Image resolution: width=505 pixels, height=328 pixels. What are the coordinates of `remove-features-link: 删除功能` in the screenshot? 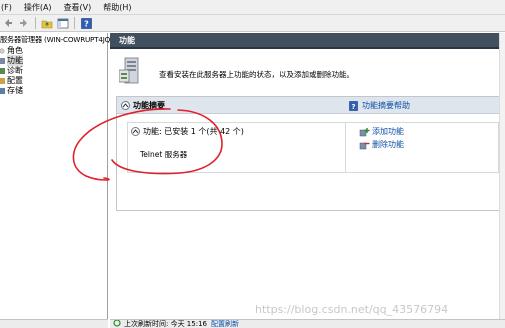 It's located at (381, 144).